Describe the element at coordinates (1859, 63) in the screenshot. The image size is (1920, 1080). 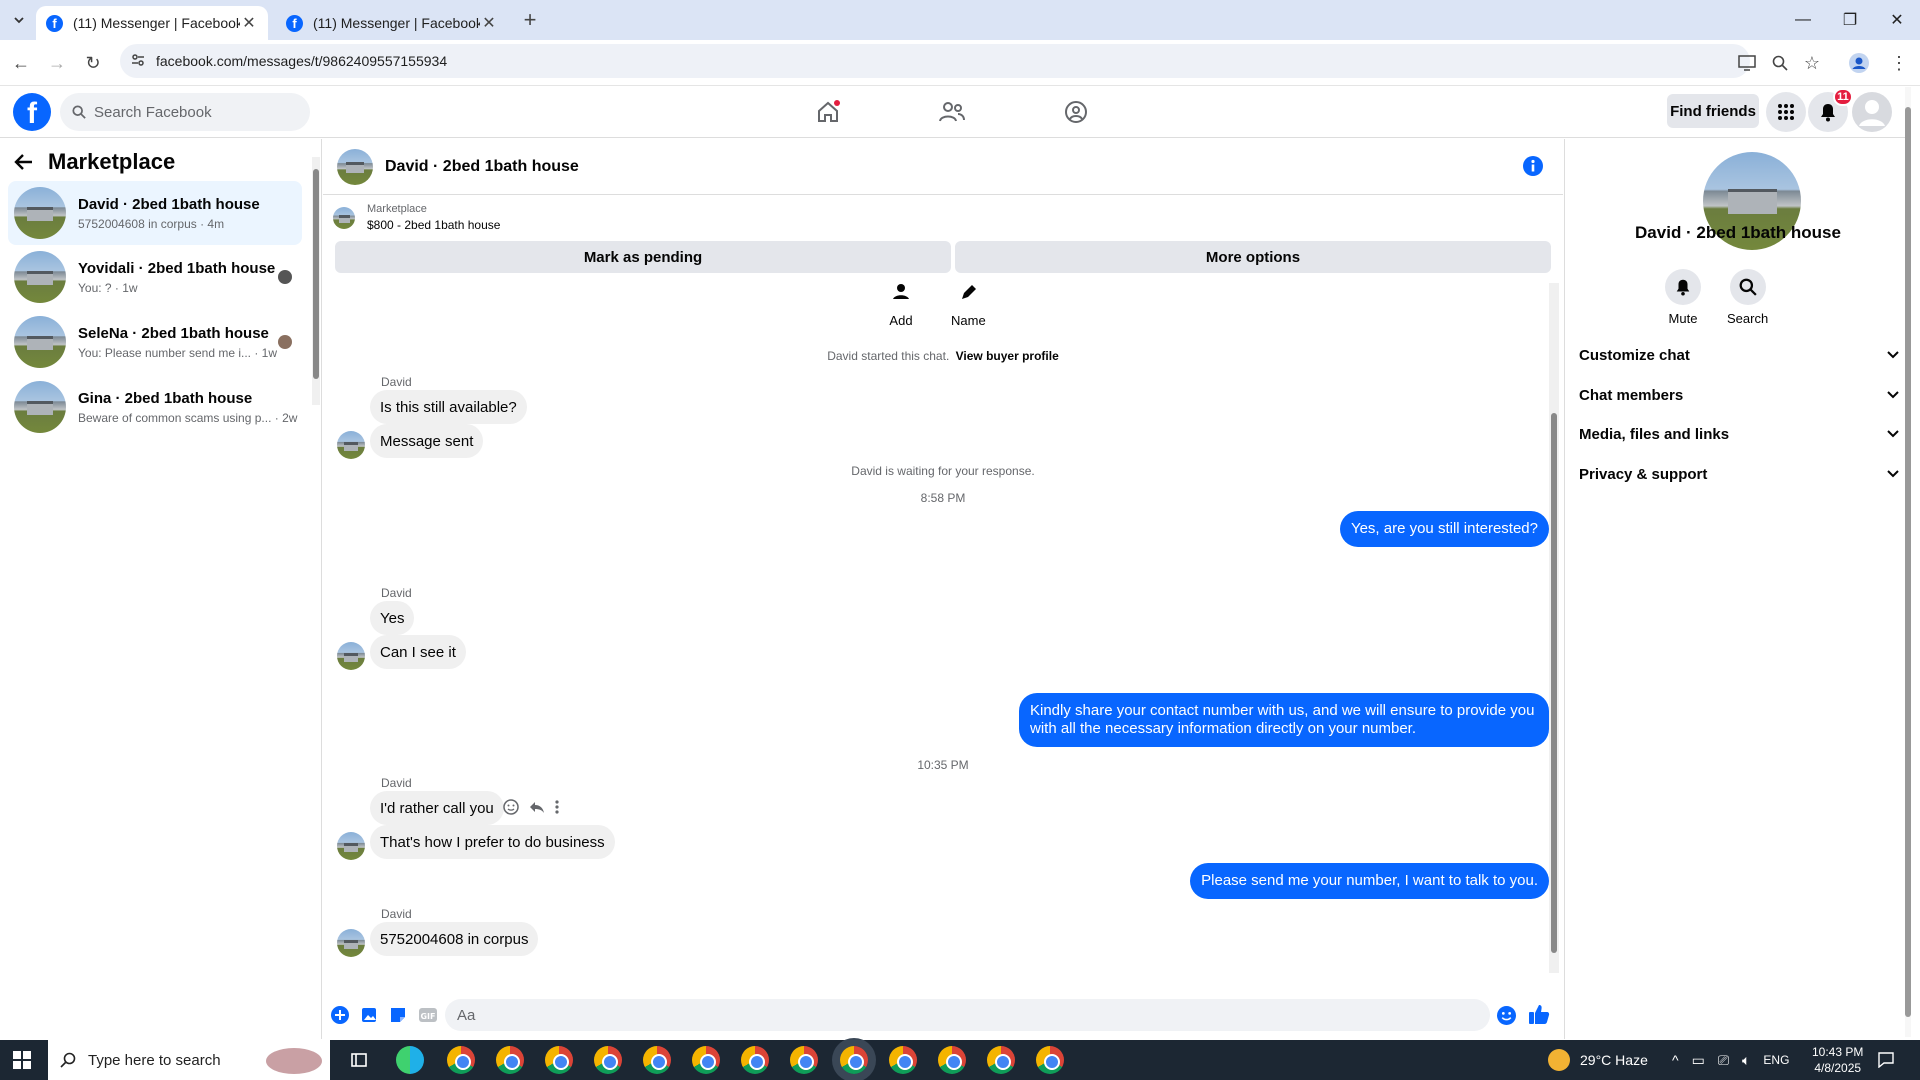
I see `profile-icon` at that location.